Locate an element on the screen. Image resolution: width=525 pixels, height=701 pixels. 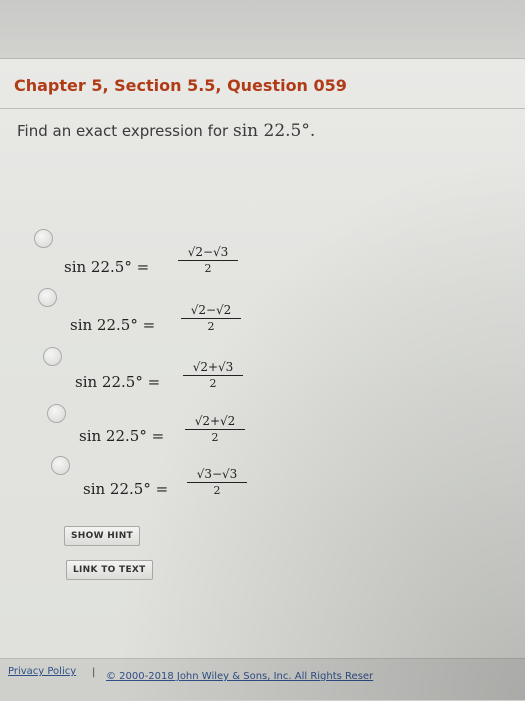
option-3-radio is located at coordinates (52, 356).